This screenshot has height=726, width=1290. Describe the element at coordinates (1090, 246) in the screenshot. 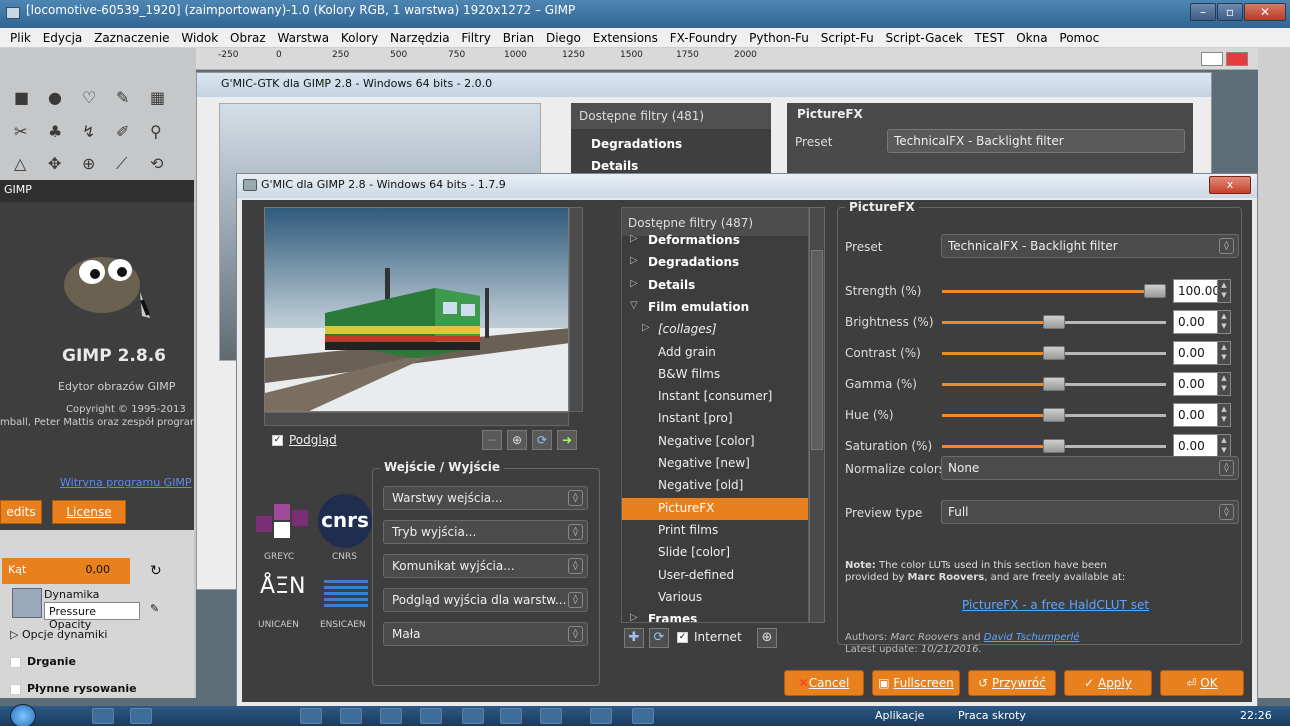

I see `preset-select: TechnicalFX - Backlight filter ◊` at that location.